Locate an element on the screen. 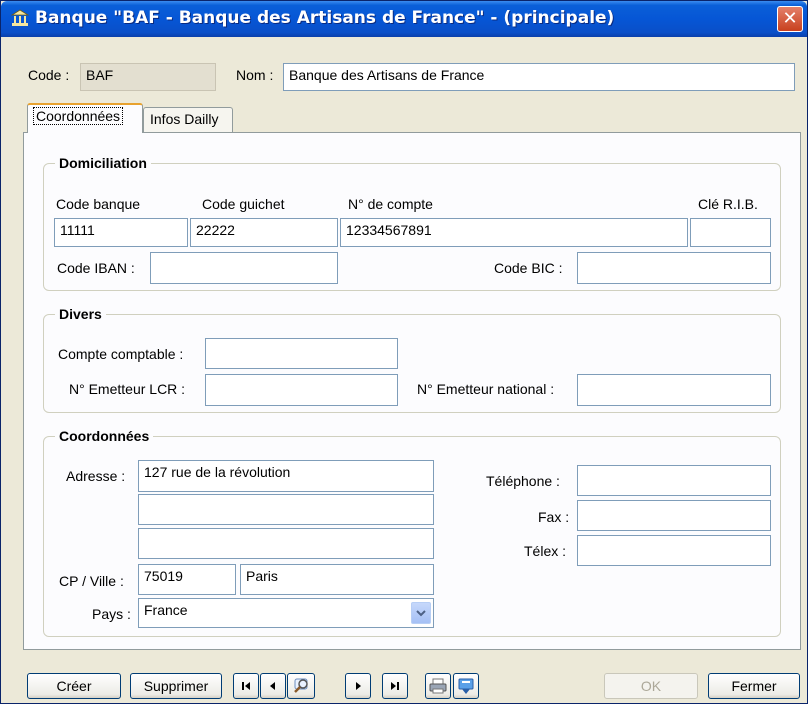 This screenshot has width=808, height=704. cle-rib-field is located at coordinates (730, 232).